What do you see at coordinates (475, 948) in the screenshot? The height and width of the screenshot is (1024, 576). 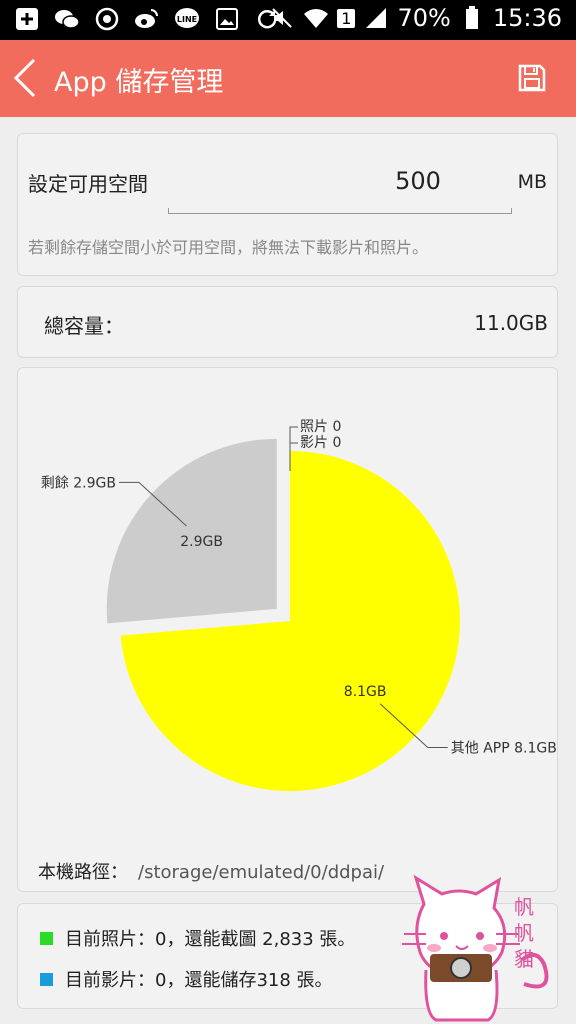 I see `cat-mascot-logo: 帆帆貓` at bounding box center [475, 948].